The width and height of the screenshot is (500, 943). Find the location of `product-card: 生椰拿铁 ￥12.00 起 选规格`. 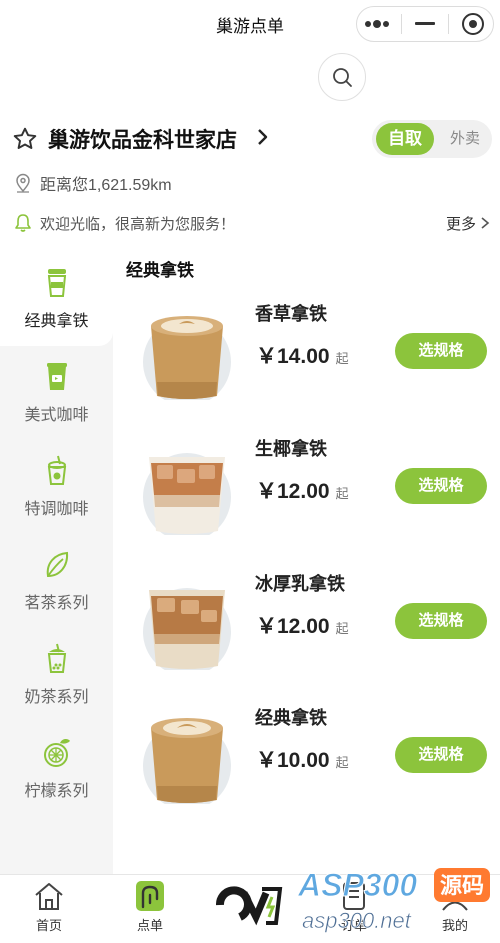

product-card: 生椰拿铁 ￥12.00 起 选规格 is located at coordinates (306, 500).